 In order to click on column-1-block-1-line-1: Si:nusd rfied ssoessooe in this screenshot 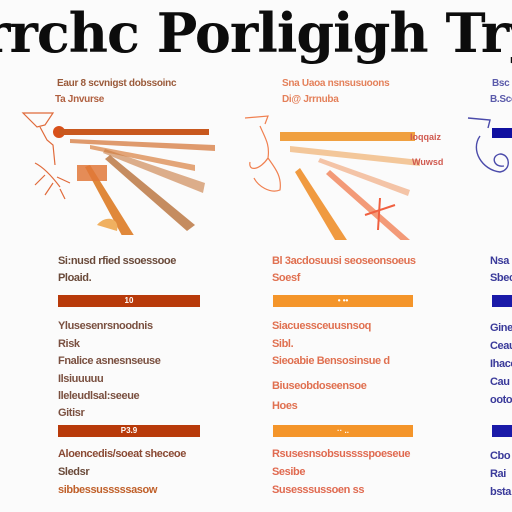, I will do `click(117, 261)`.